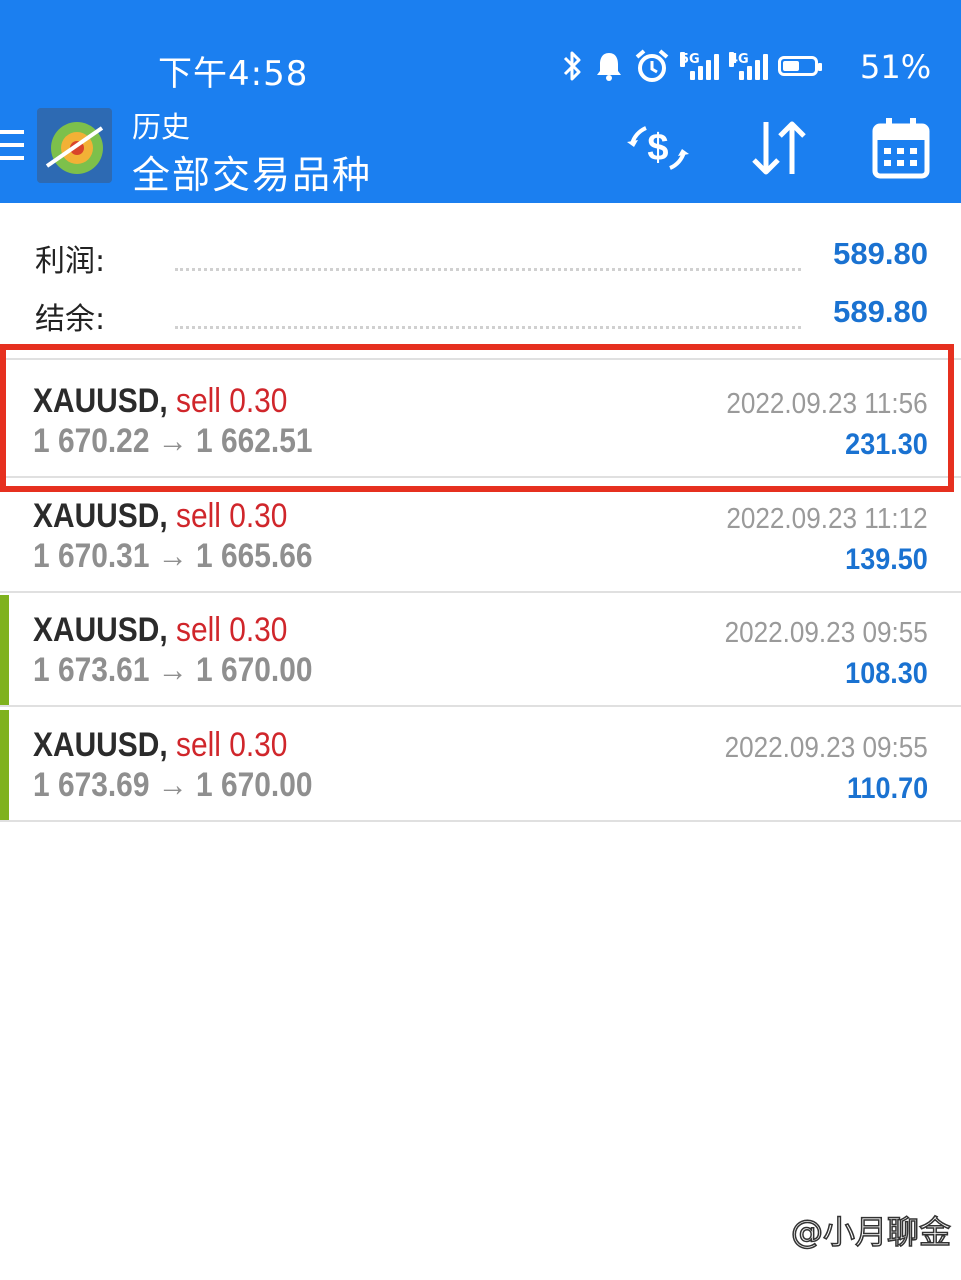 This screenshot has height=1280, width=961. I want to click on battery-percent: 51%, so click(896, 67).